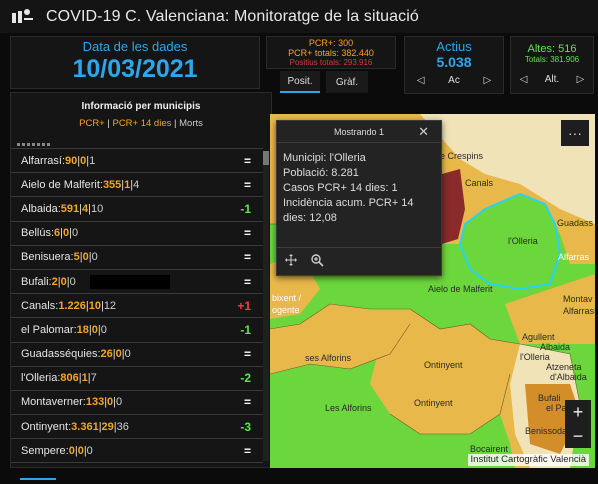 The image size is (598, 484). I want to click on map-label: Benissoda, so click(546, 431).